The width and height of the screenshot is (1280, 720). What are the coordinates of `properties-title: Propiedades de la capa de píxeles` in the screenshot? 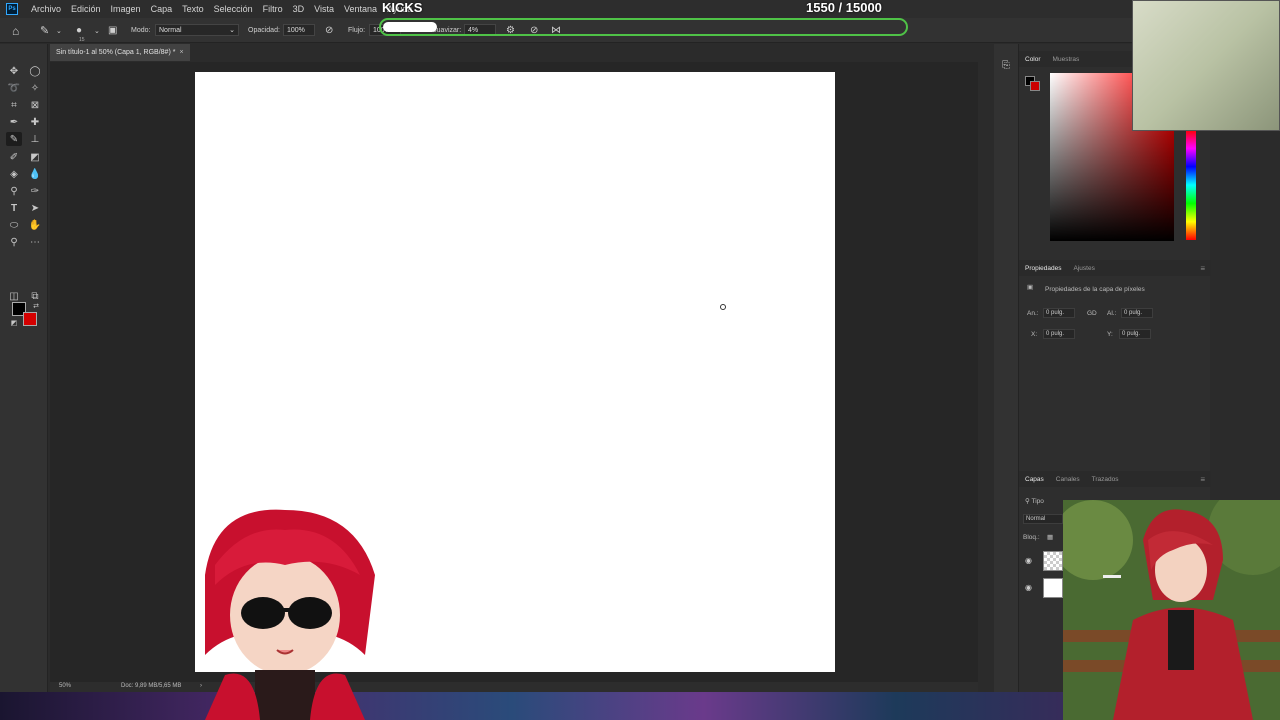 It's located at (1095, 289).